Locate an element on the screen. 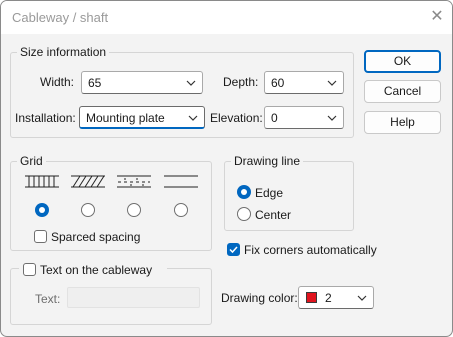 The width and height of the screenshot is (453, 337). drawing-line-legend: Drawing line is located at coordinates (267, 161).